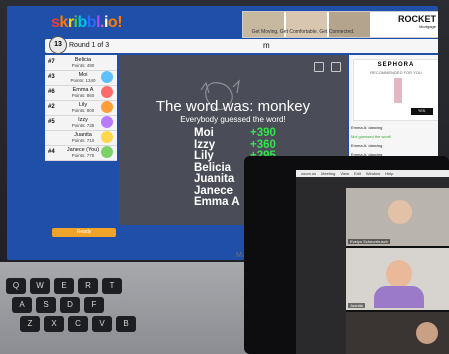 This screenshot has width=449, height=354. I want to click on score-delta: +360, so click(263, 144).